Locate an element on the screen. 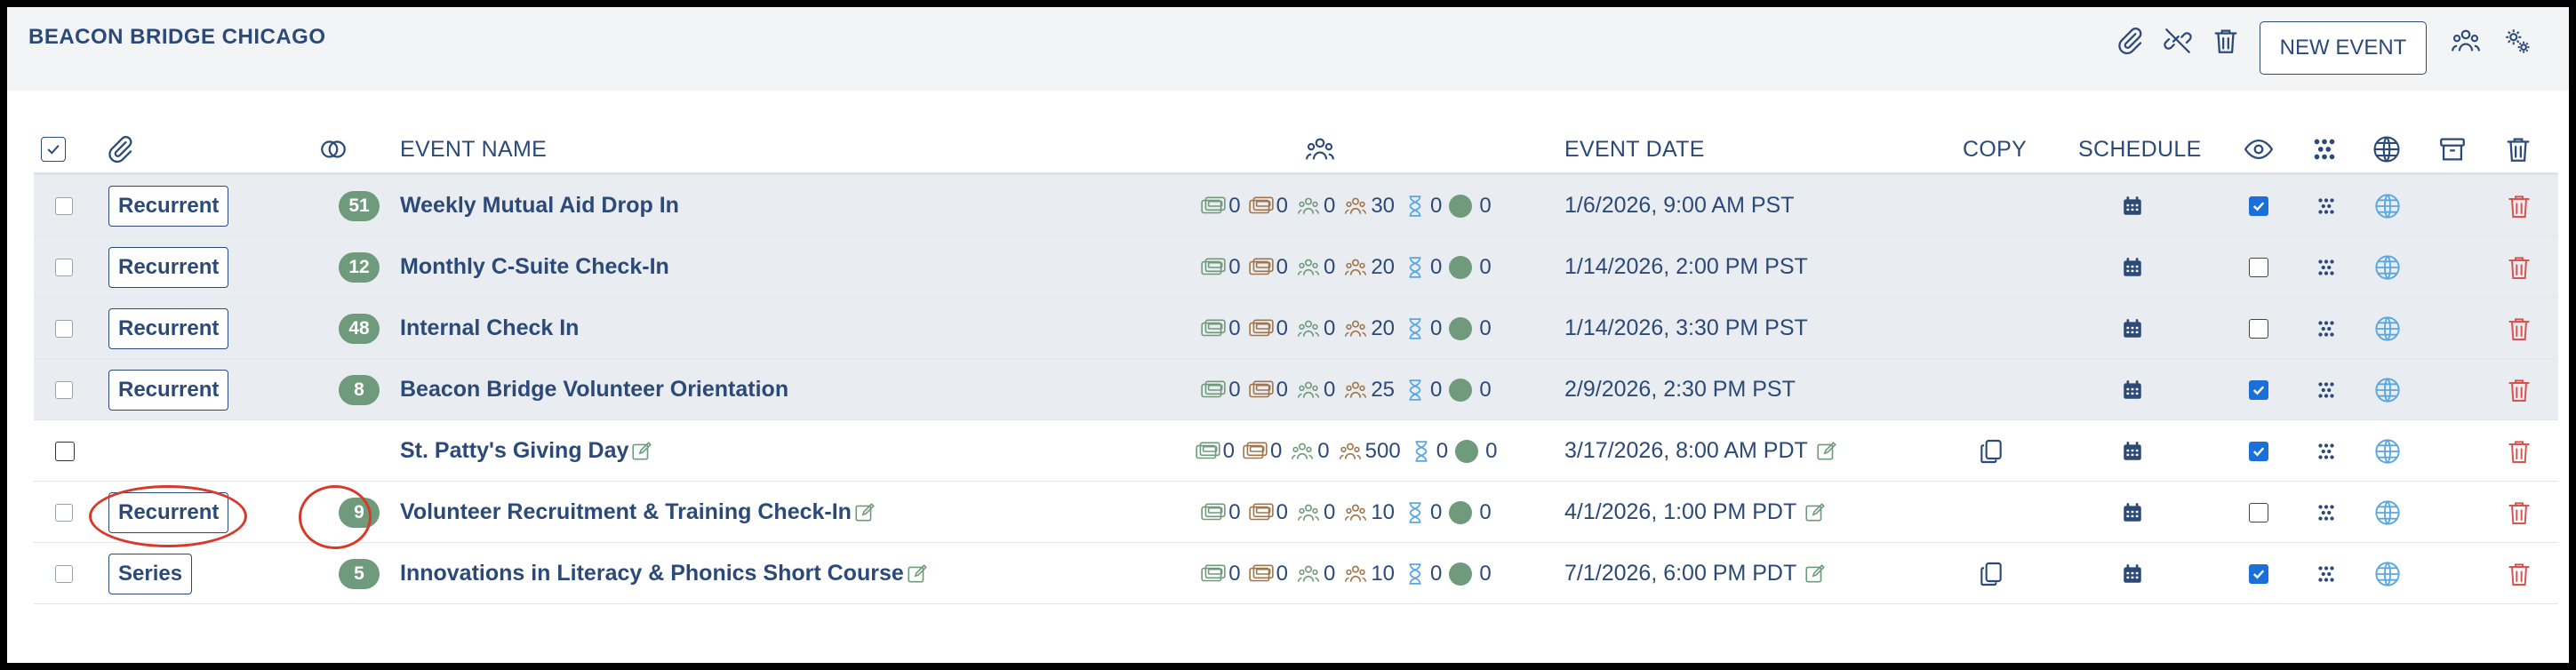 Image resolution: width=2576 pixels, height=670 pixels. event-name-link: Monthly C-Suite Check-In is located at coordinates (534, 267).